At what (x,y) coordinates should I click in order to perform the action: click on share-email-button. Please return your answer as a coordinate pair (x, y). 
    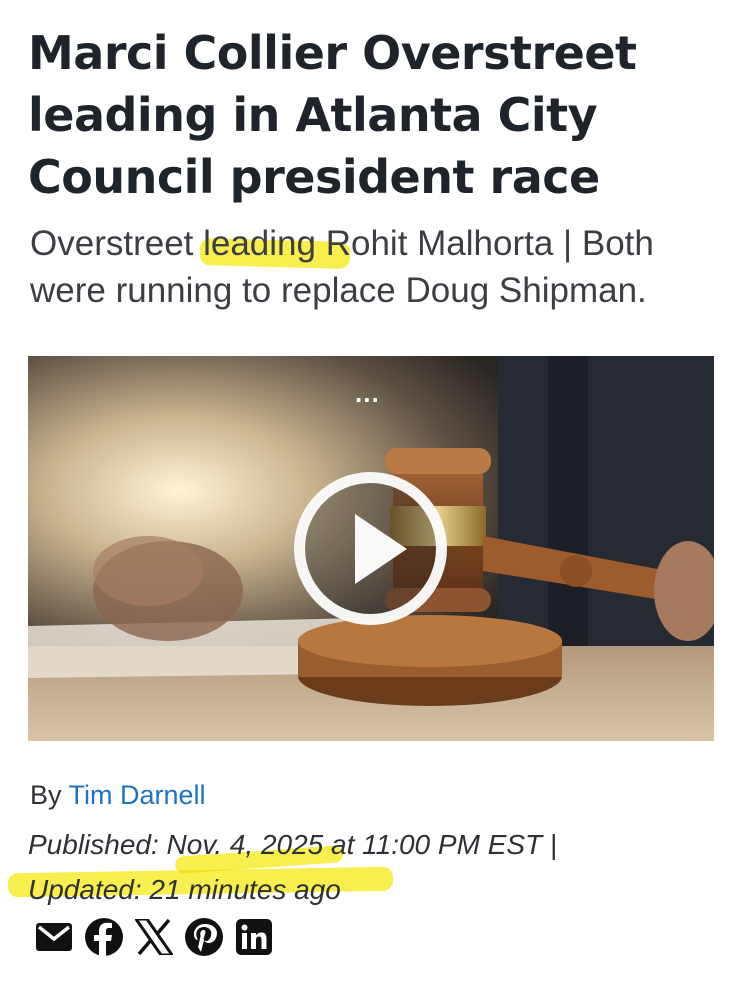
    Looking at the image, I should click on (54, 937).